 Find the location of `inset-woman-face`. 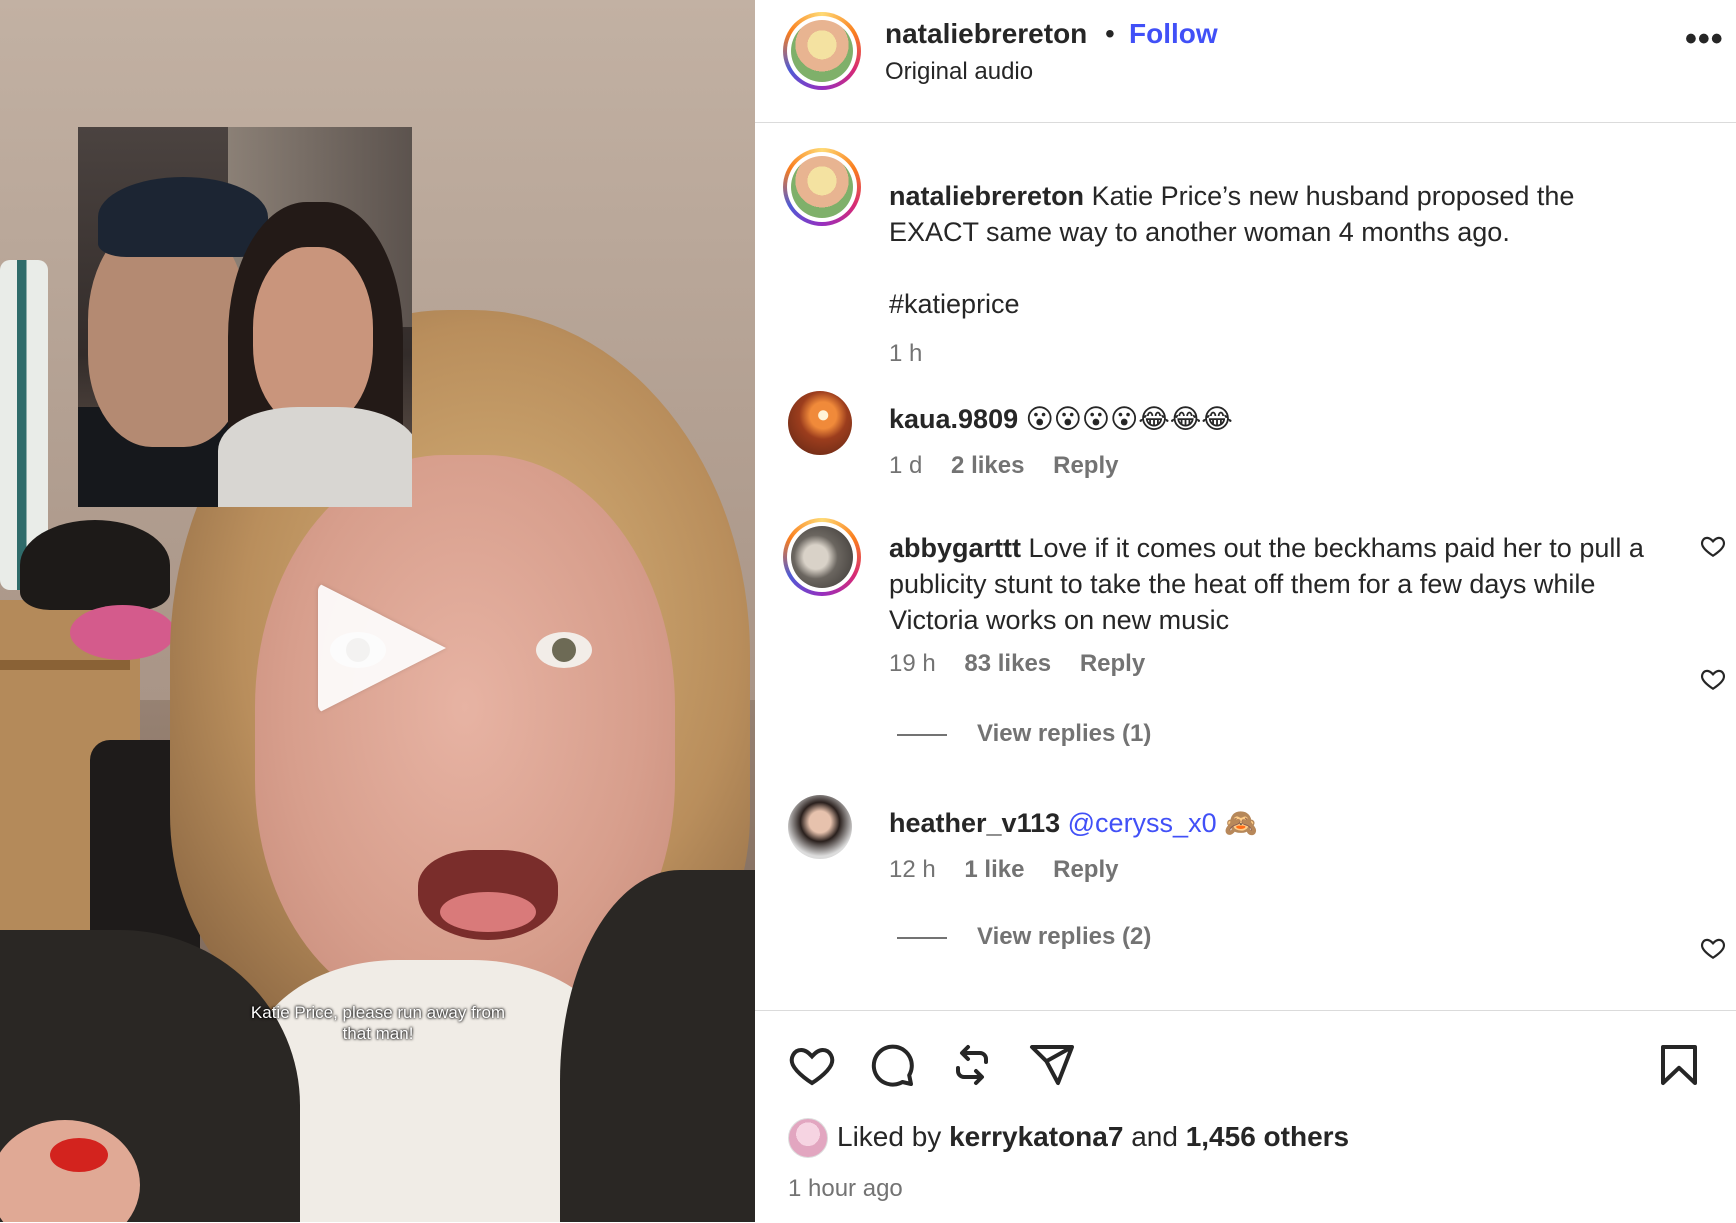

inset-woman-face is located at coordinates (313, 337).